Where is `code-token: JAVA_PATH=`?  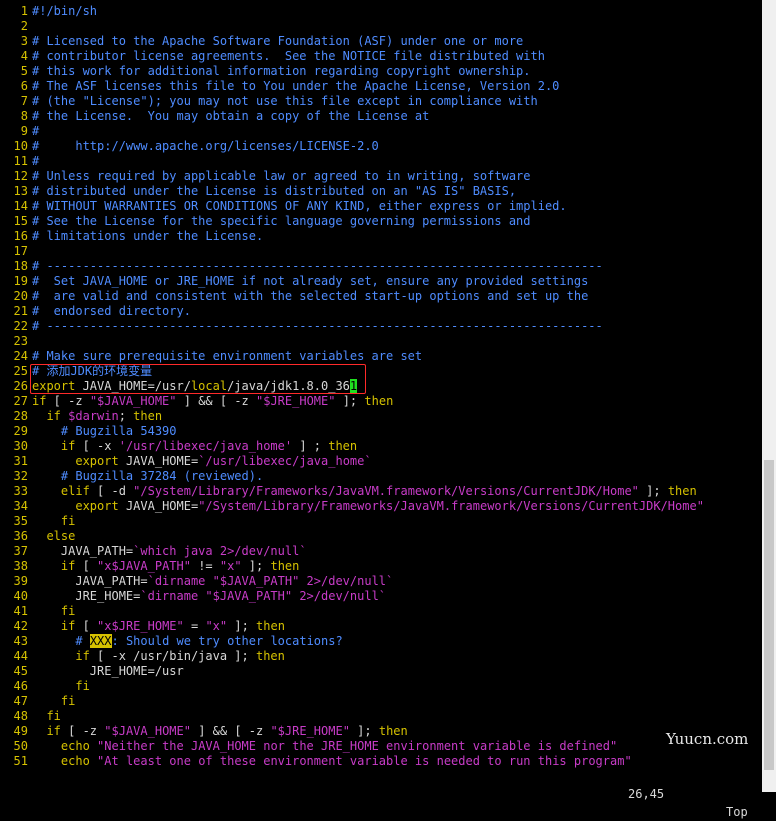 code-token: JAVA_PATH= is located at coordinates (90, 581).